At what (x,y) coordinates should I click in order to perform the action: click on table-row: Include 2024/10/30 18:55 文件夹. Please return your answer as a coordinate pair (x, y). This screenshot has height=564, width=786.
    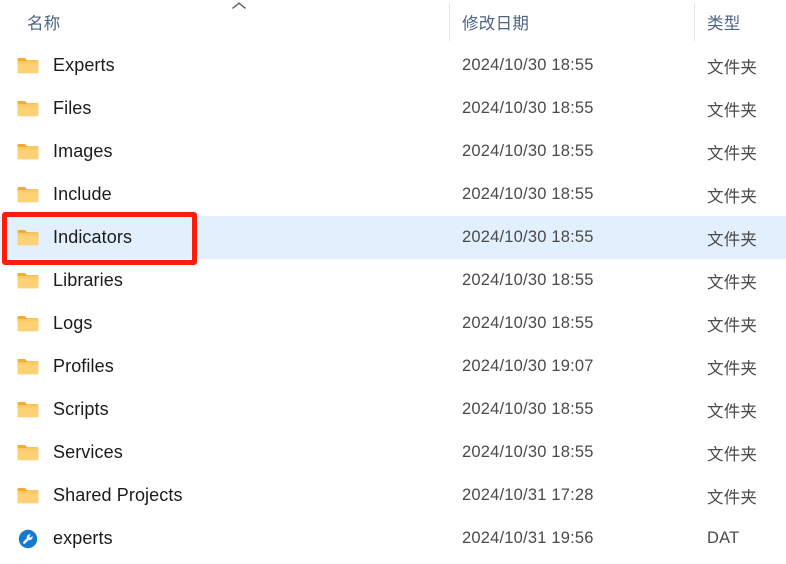
    Looking at the image, I should click on (393, 194).